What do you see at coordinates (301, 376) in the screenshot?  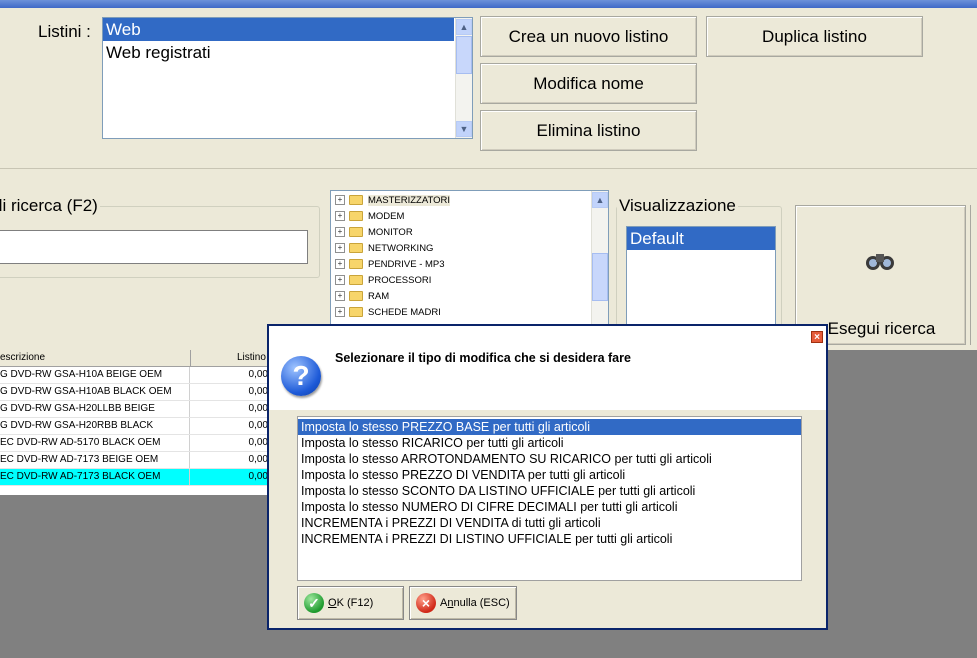 I see `question-icon: ?` at bounding box center [301, 376].